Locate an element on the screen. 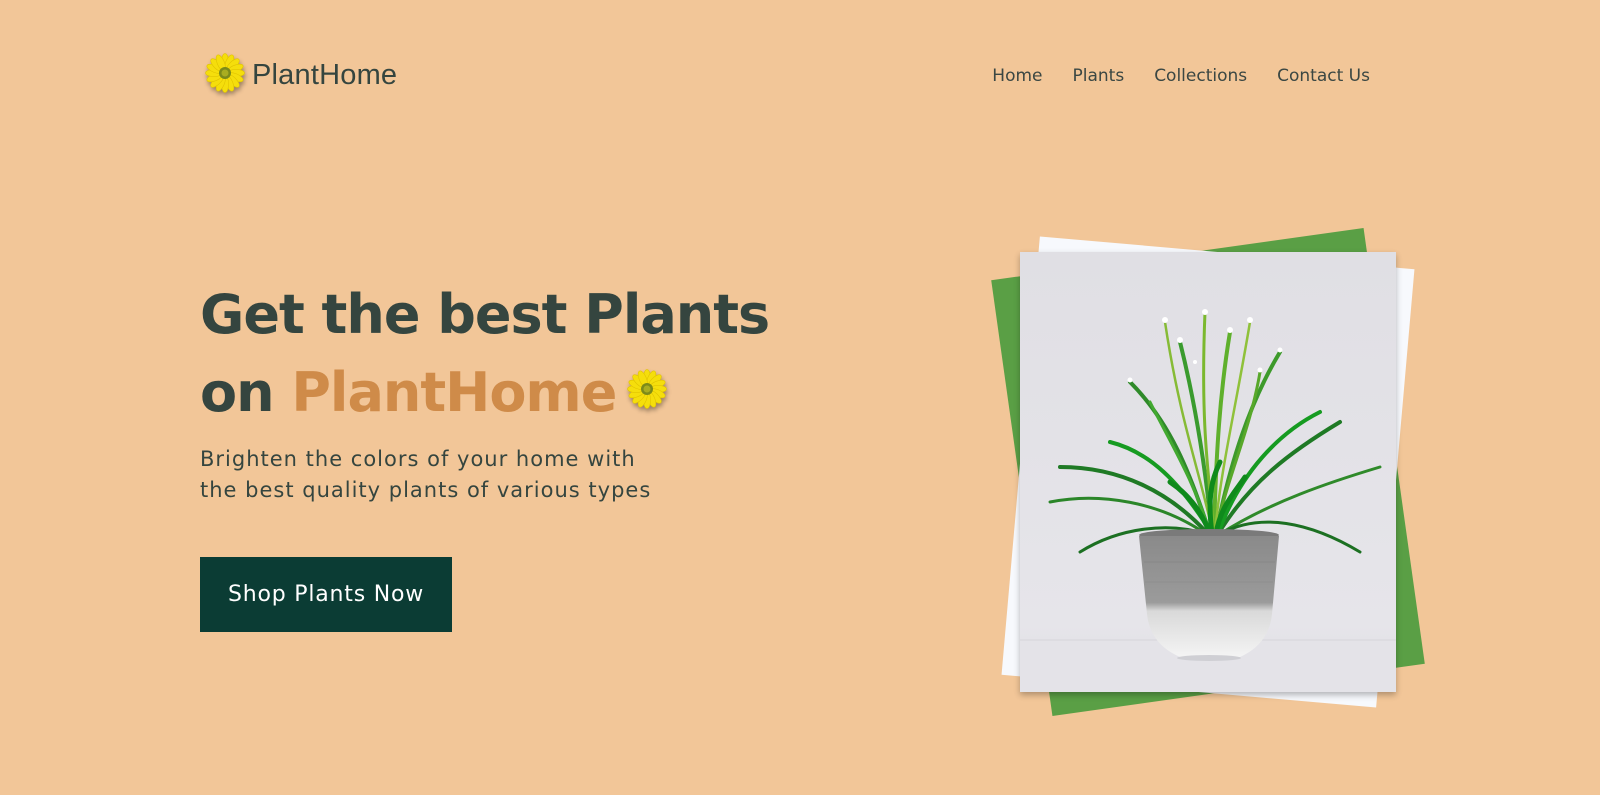 Image resolution: width=1600 pixels, height=795 pixels. hero-title-line-2: on PlantHome is located at coordinates (484, 394).